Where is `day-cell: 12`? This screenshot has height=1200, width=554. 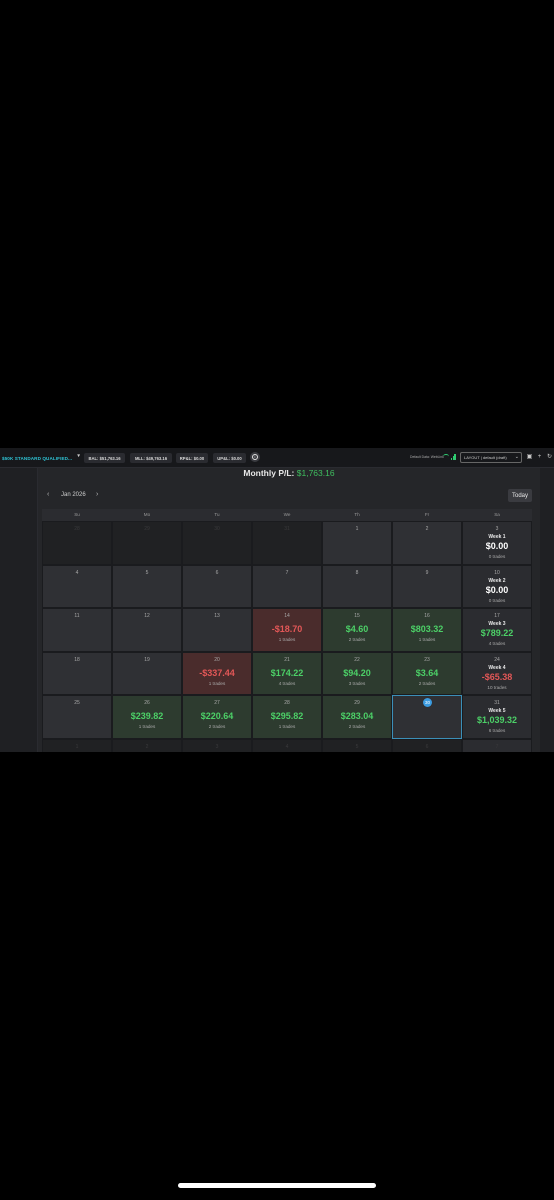
day-cell: 12 is located at coordinates (147, 630).